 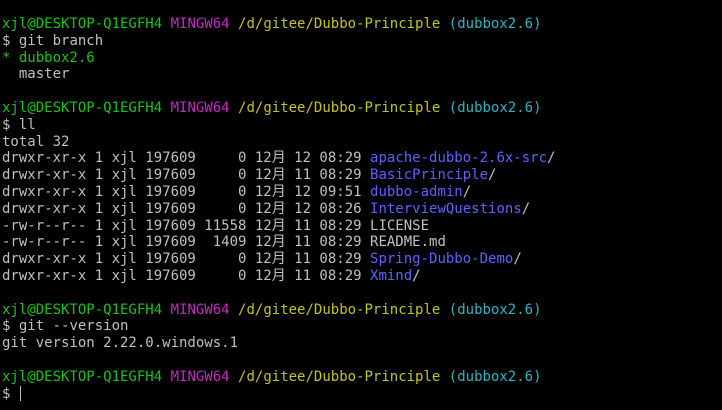 I want to click on directory-name: apache-dubbo-2.6x-src, so click(x=459, y=158).